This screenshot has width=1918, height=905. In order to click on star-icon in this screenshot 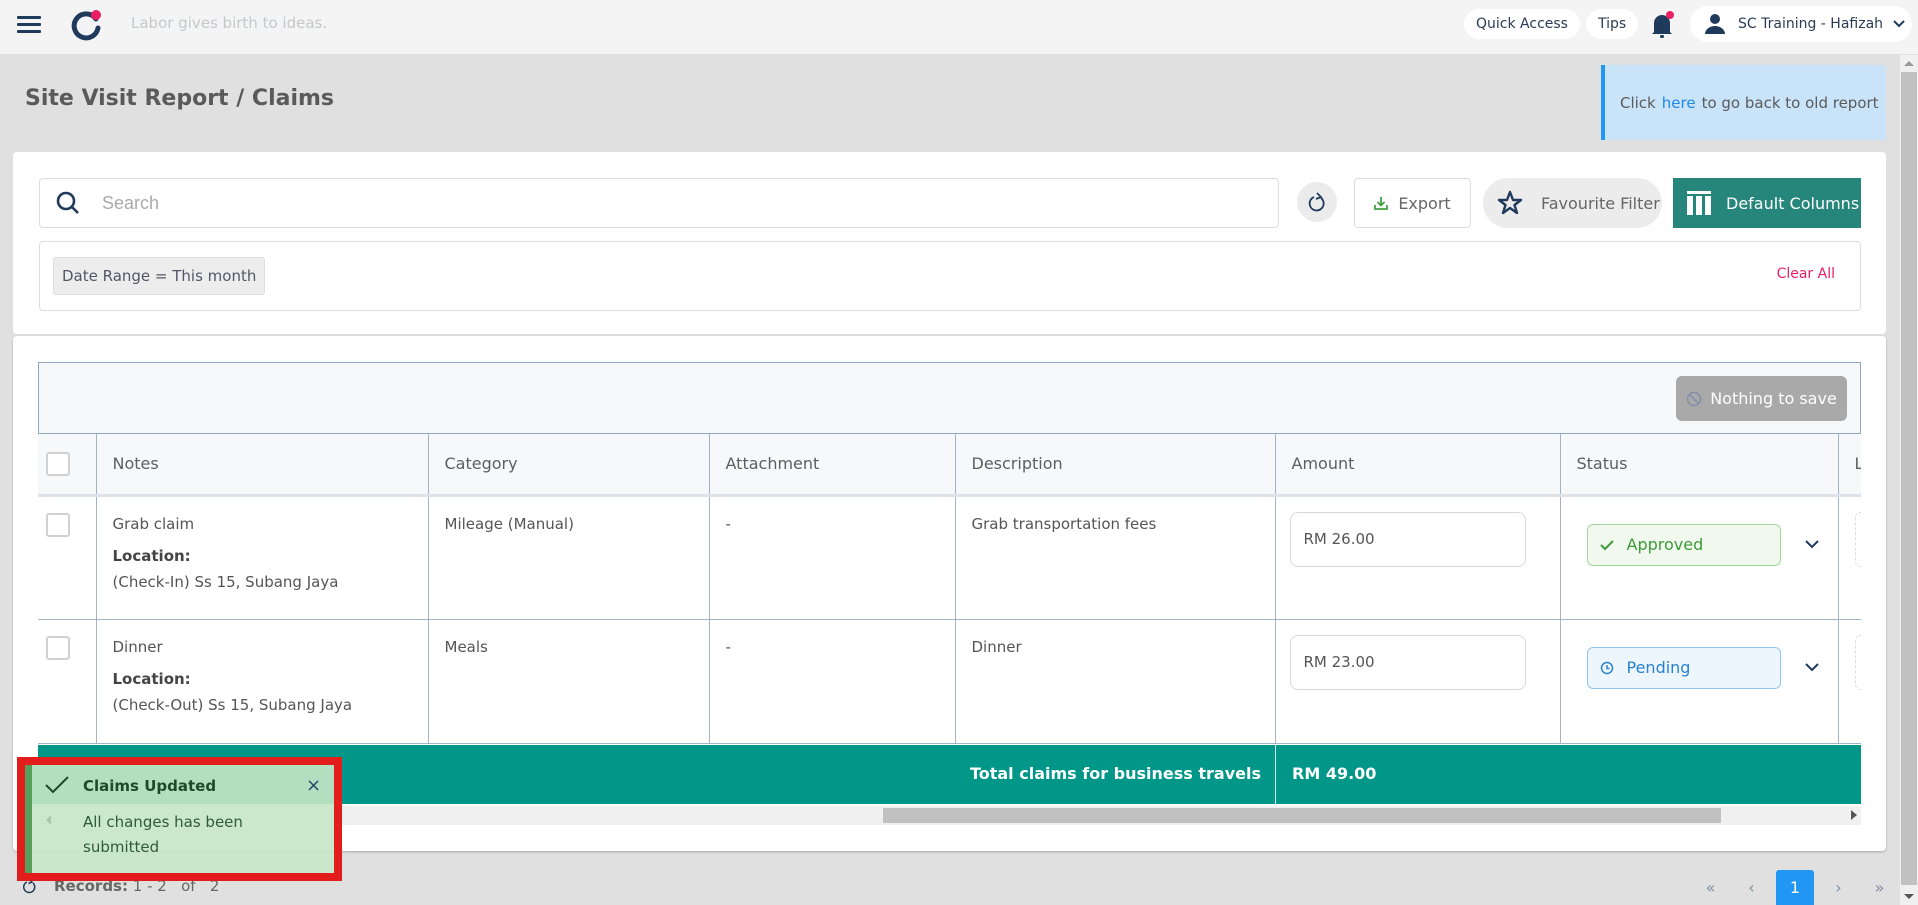, I will do `click(1510, 202)`.